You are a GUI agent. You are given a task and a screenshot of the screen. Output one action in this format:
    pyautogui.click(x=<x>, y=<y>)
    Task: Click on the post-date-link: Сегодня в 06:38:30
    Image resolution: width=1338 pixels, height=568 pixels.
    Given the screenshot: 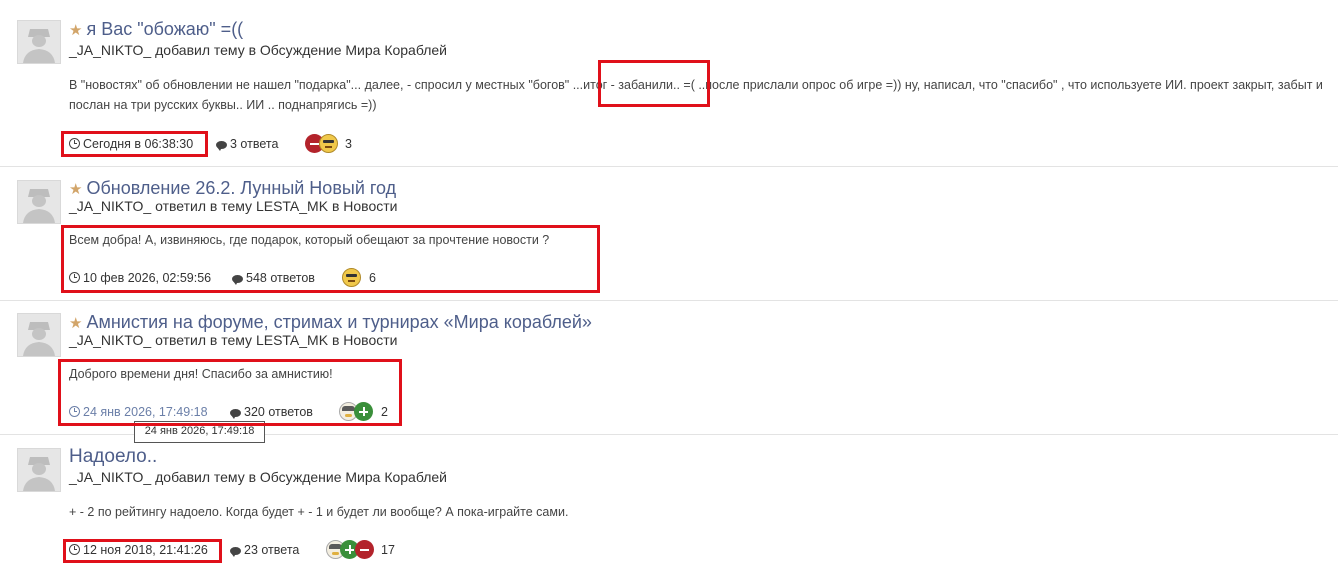 What is the action you would take?
    pyautogui.click(x=131, y=144)
    